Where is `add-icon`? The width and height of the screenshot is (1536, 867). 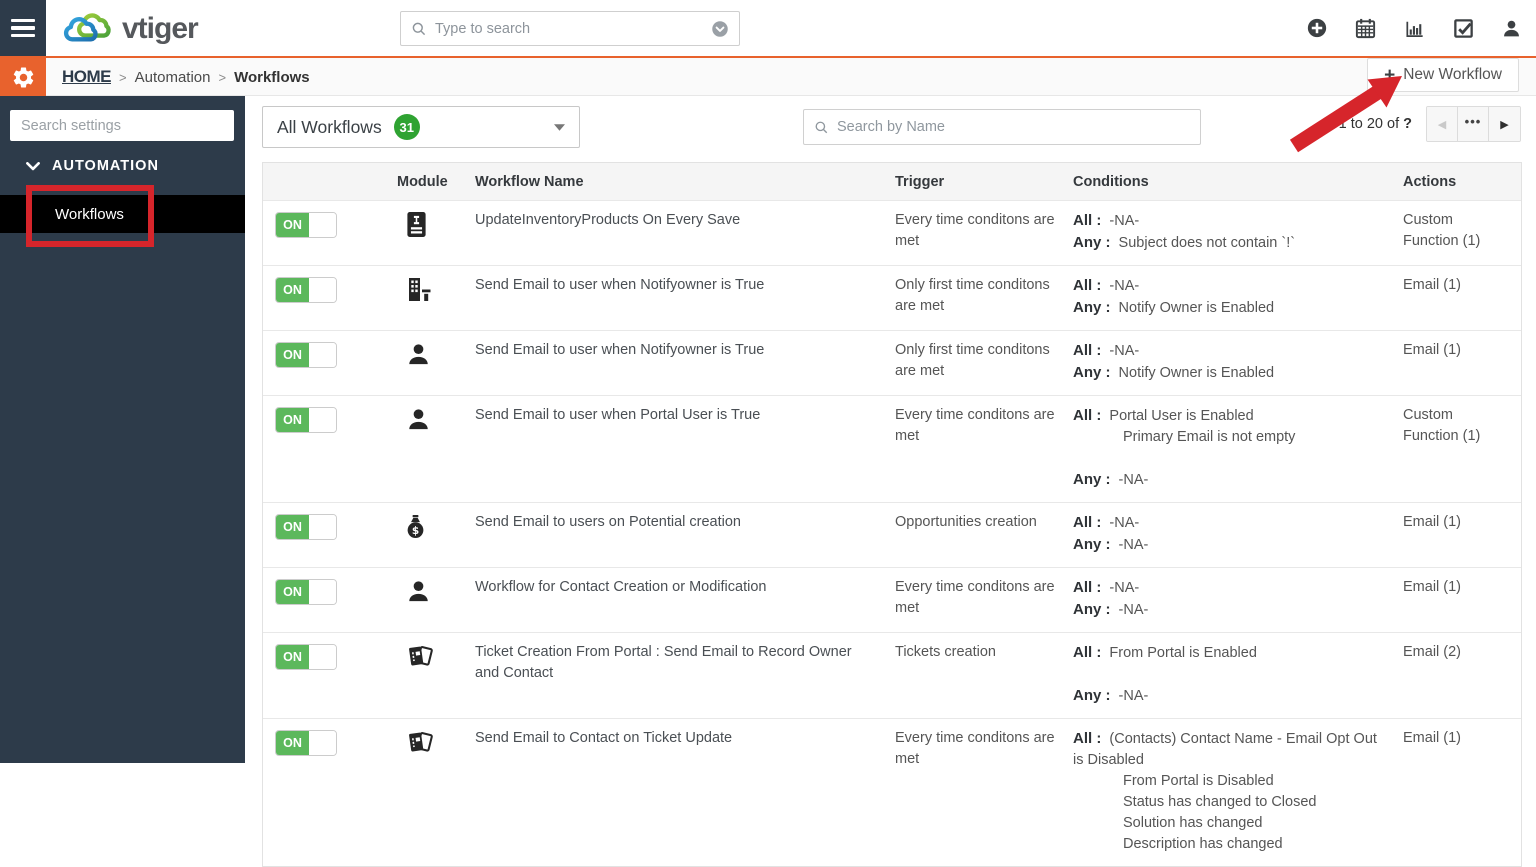 add-icon is located at coordinates (1317, 28).